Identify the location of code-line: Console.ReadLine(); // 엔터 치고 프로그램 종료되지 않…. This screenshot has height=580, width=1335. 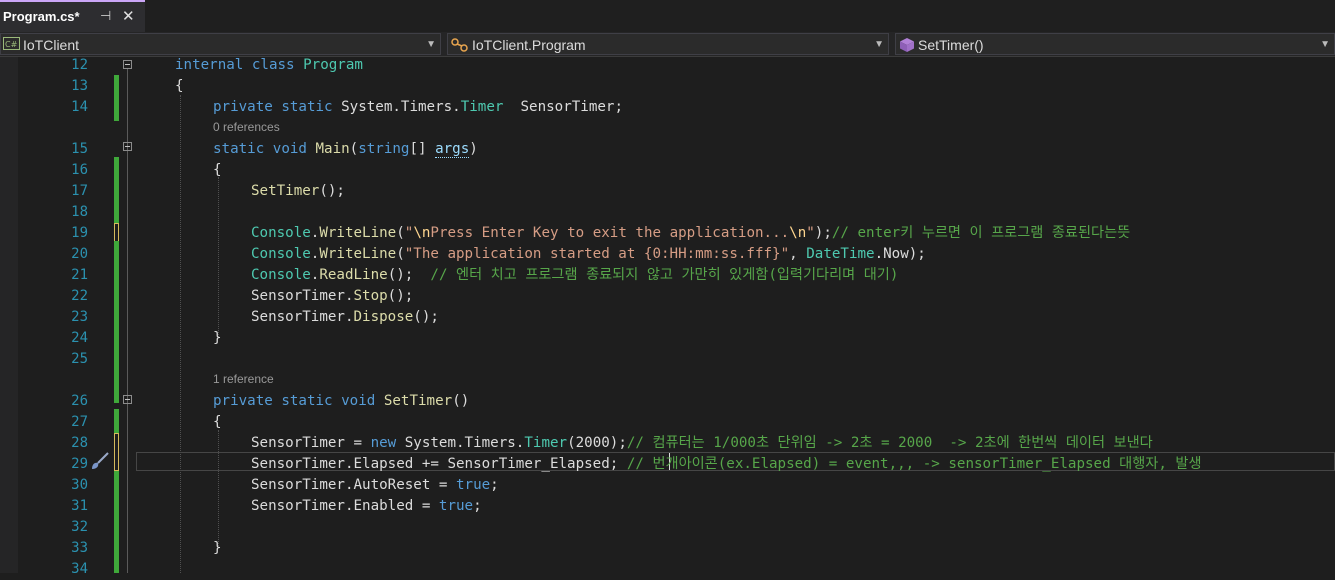
(574, 275).